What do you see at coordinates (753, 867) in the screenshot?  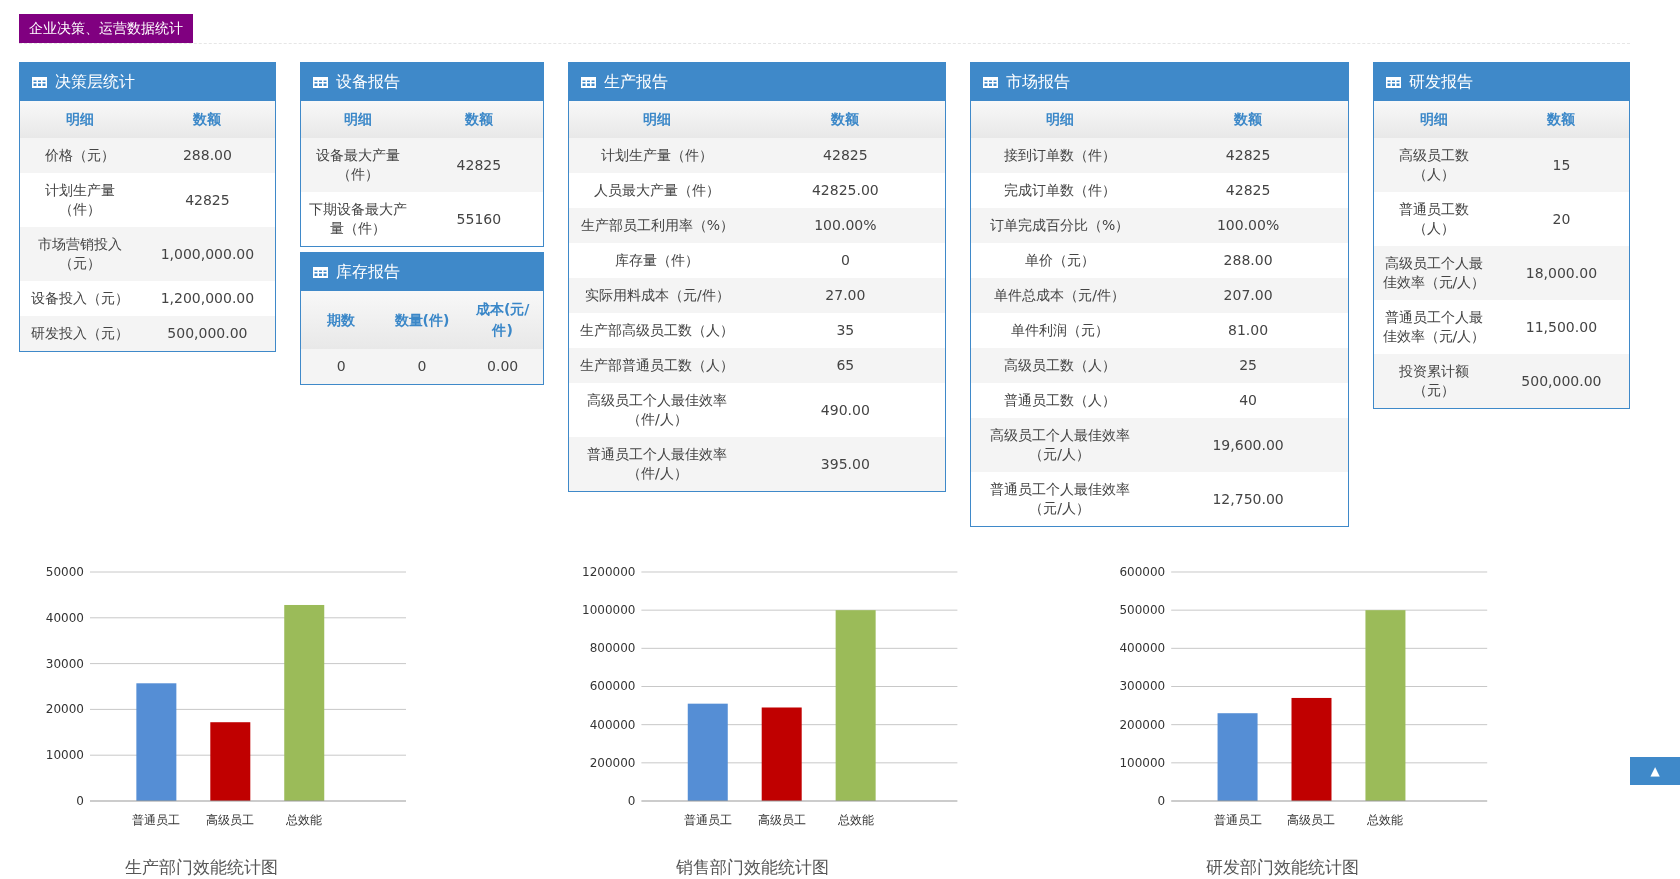 I see `chart-title: 销售部门效能统计图` at bounding box center [753, 867].